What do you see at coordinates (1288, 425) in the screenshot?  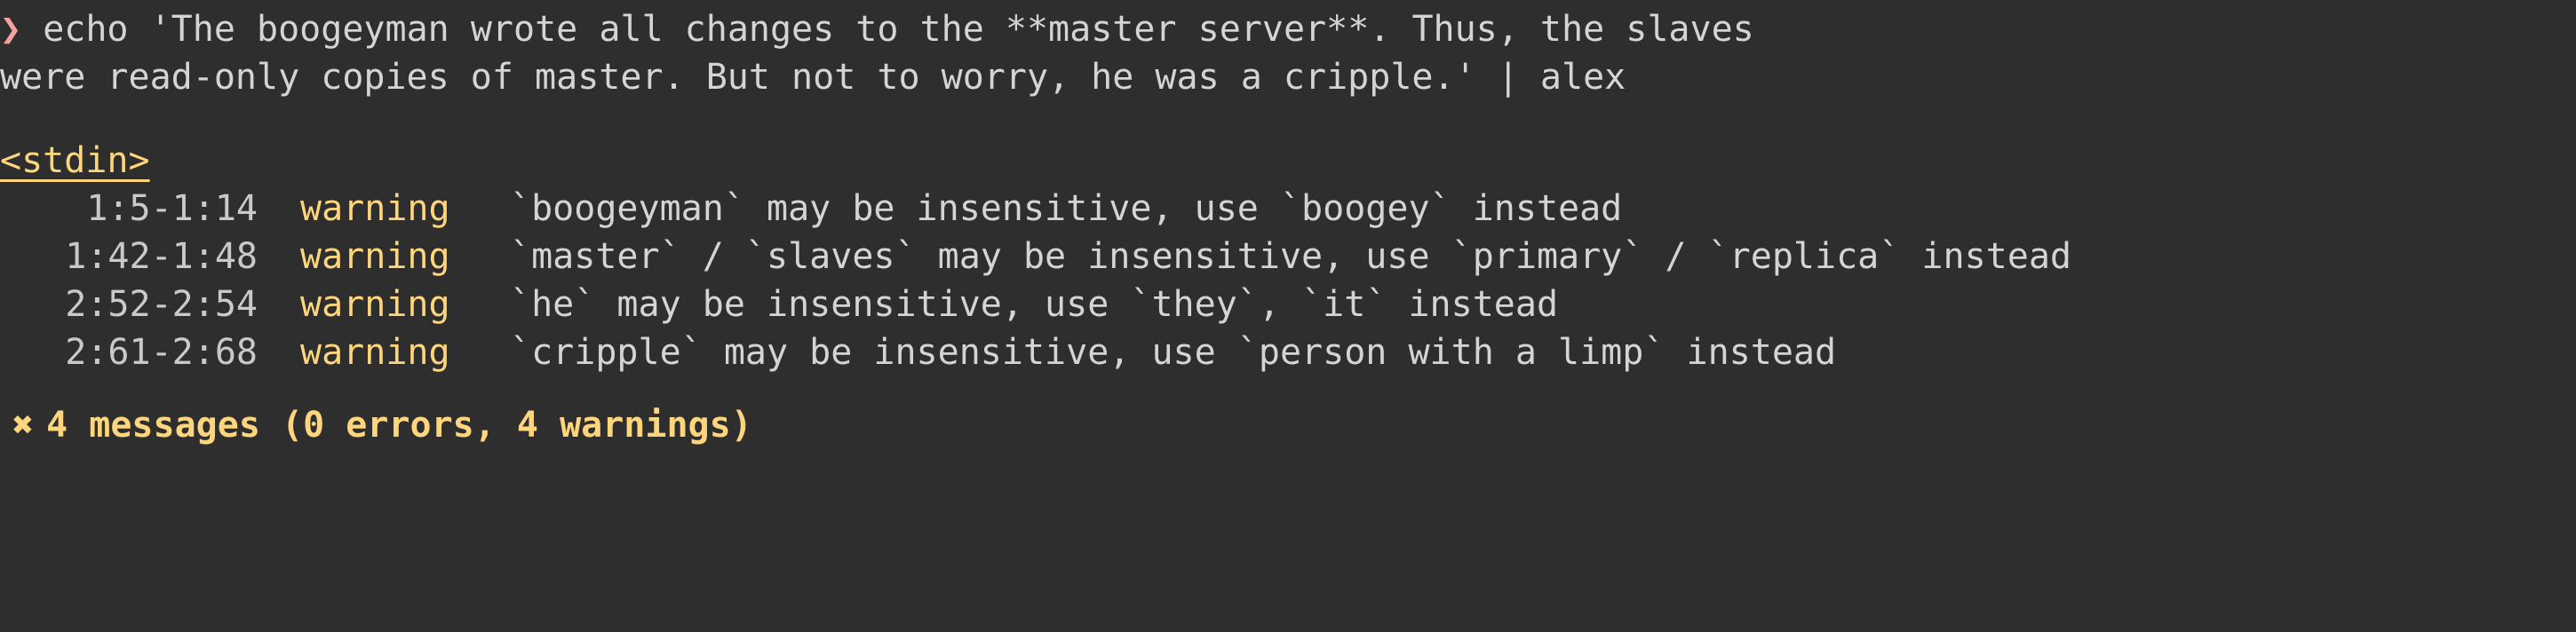 I see `summary-line: ✖ 4 messages (0 errors, 4 warnings)` at bounding box center [1288, 425].